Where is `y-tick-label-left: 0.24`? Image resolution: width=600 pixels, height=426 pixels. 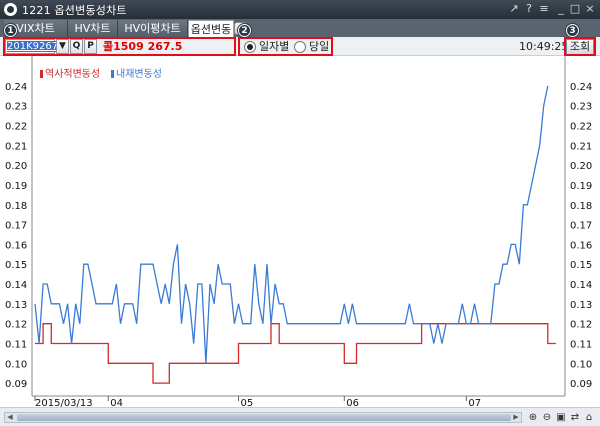 y-tick-label-left: 0.24 is located at coordinates (16, 87).